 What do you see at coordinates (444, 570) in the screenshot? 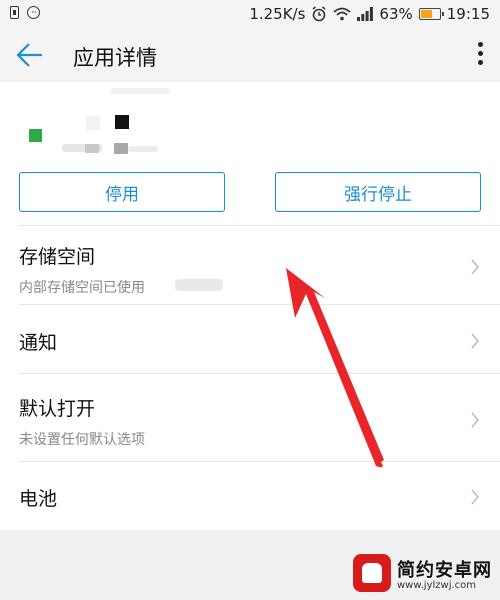
I see `watermark-name: 简约安卓网` at bounding box center [444, 570].